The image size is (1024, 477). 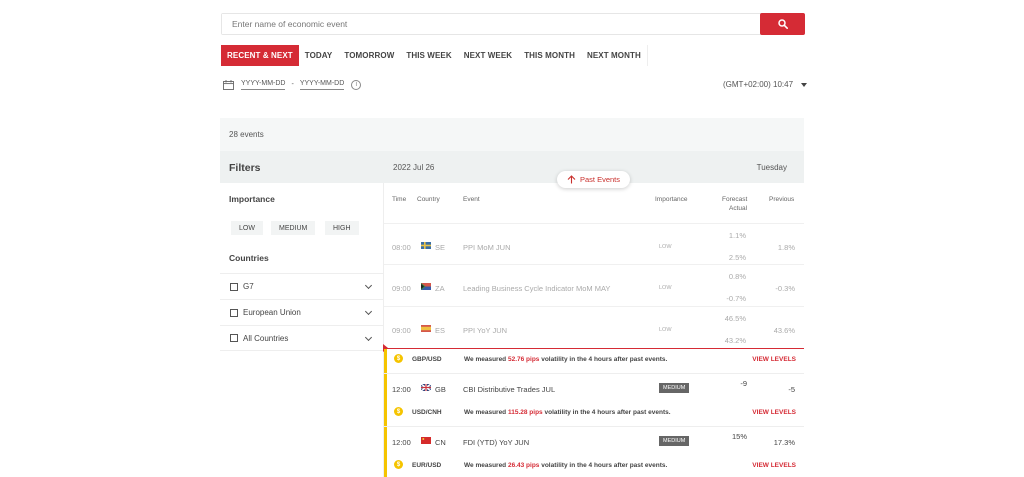 What do you see at coordinates (414, 167) in the screenshot?
I see `day-header-date: 2022 Jul 26` at bounding box center [414, 167].